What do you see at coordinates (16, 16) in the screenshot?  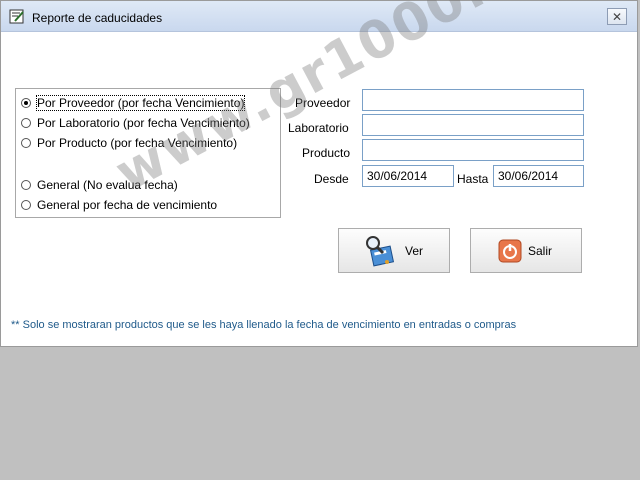 I see `report-icon` at bounding box center [16, 16].